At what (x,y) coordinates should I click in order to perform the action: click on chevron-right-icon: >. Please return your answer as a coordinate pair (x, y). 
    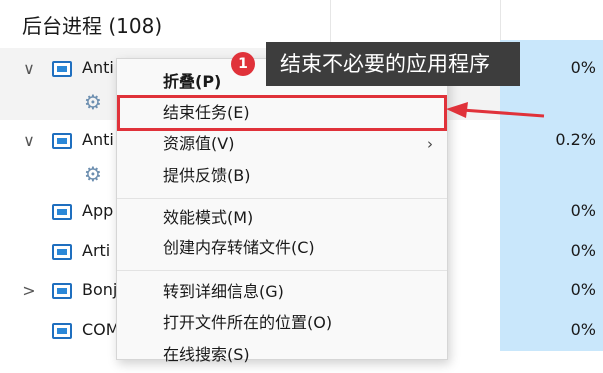
    Looking at the image, I should click on (29, 290).